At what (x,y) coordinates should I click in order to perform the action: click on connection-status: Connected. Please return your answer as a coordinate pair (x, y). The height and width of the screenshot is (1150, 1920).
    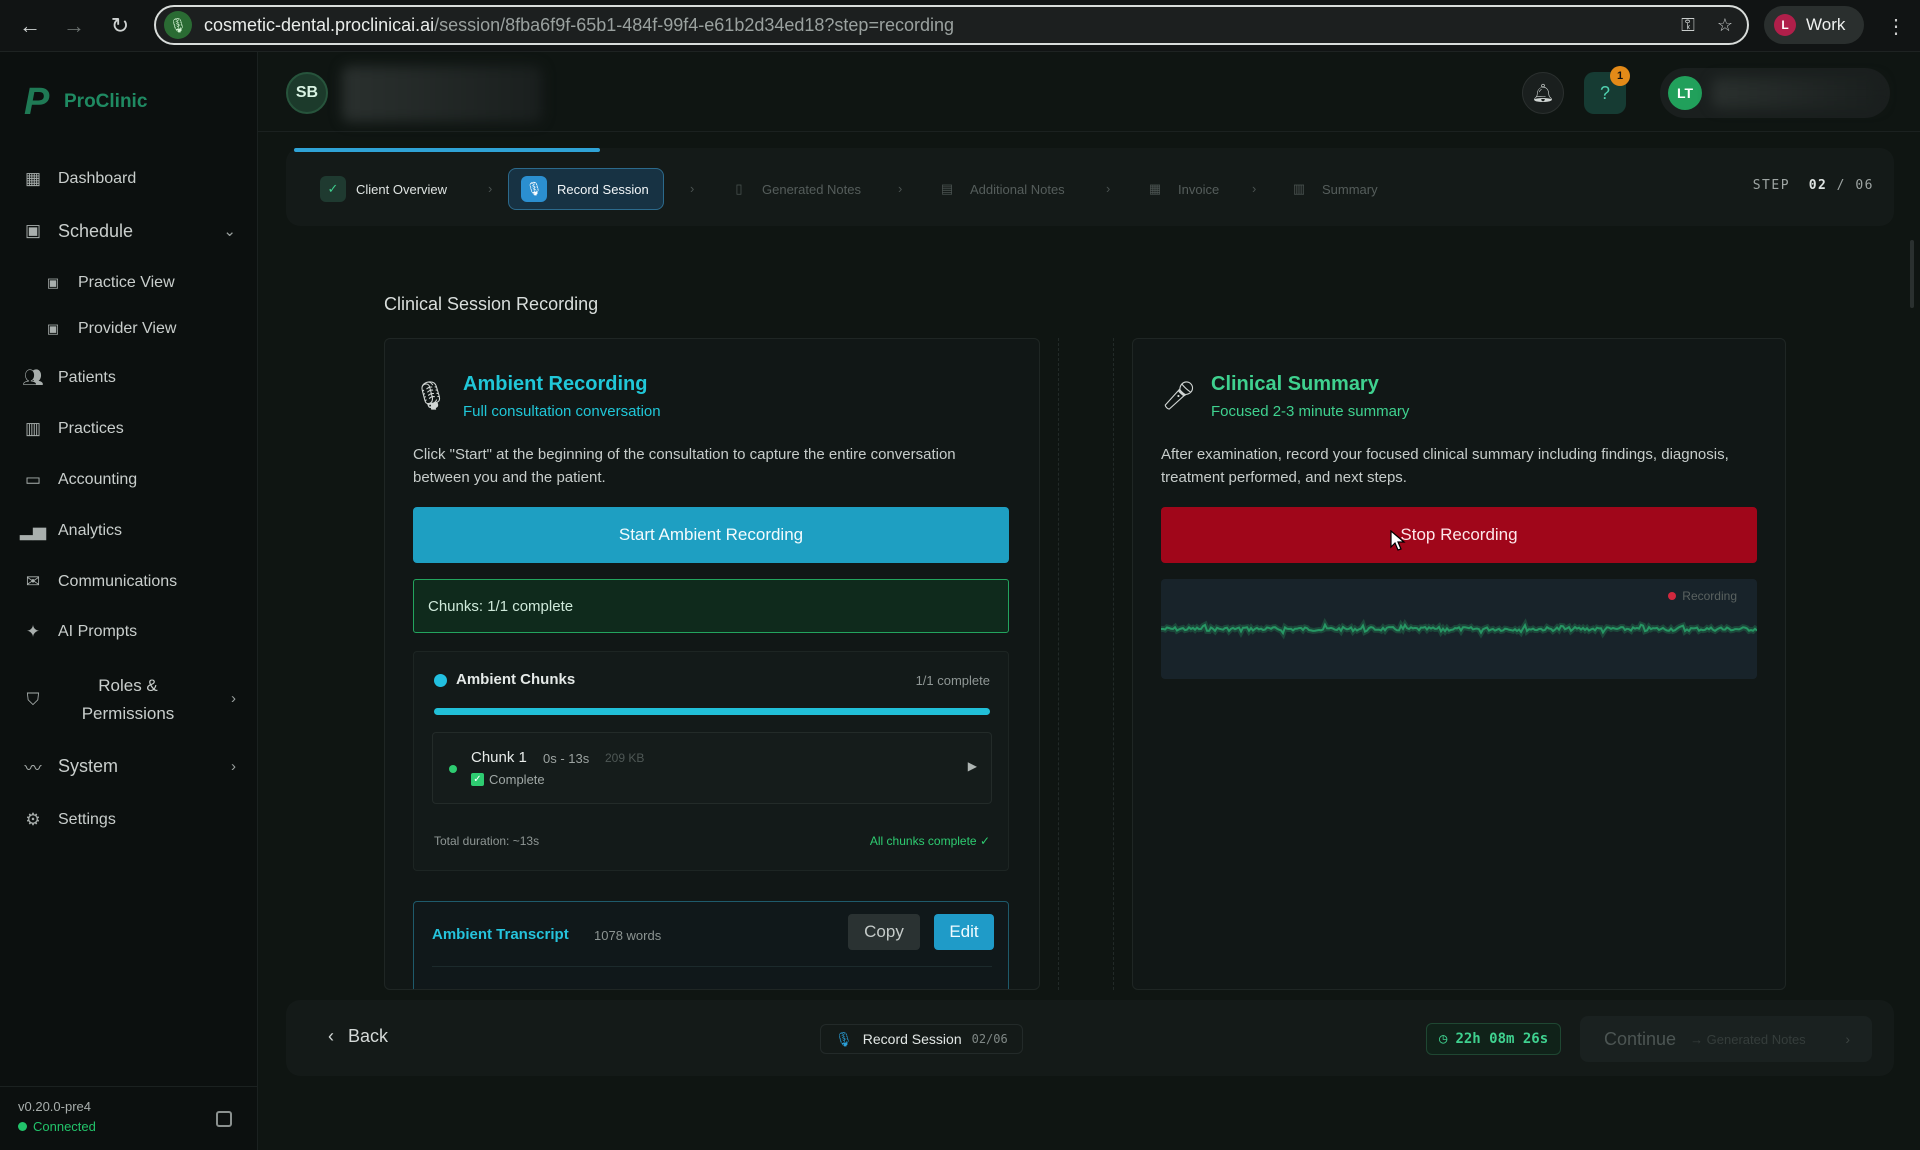
    Looking at the image, I should click on (57, 1126).